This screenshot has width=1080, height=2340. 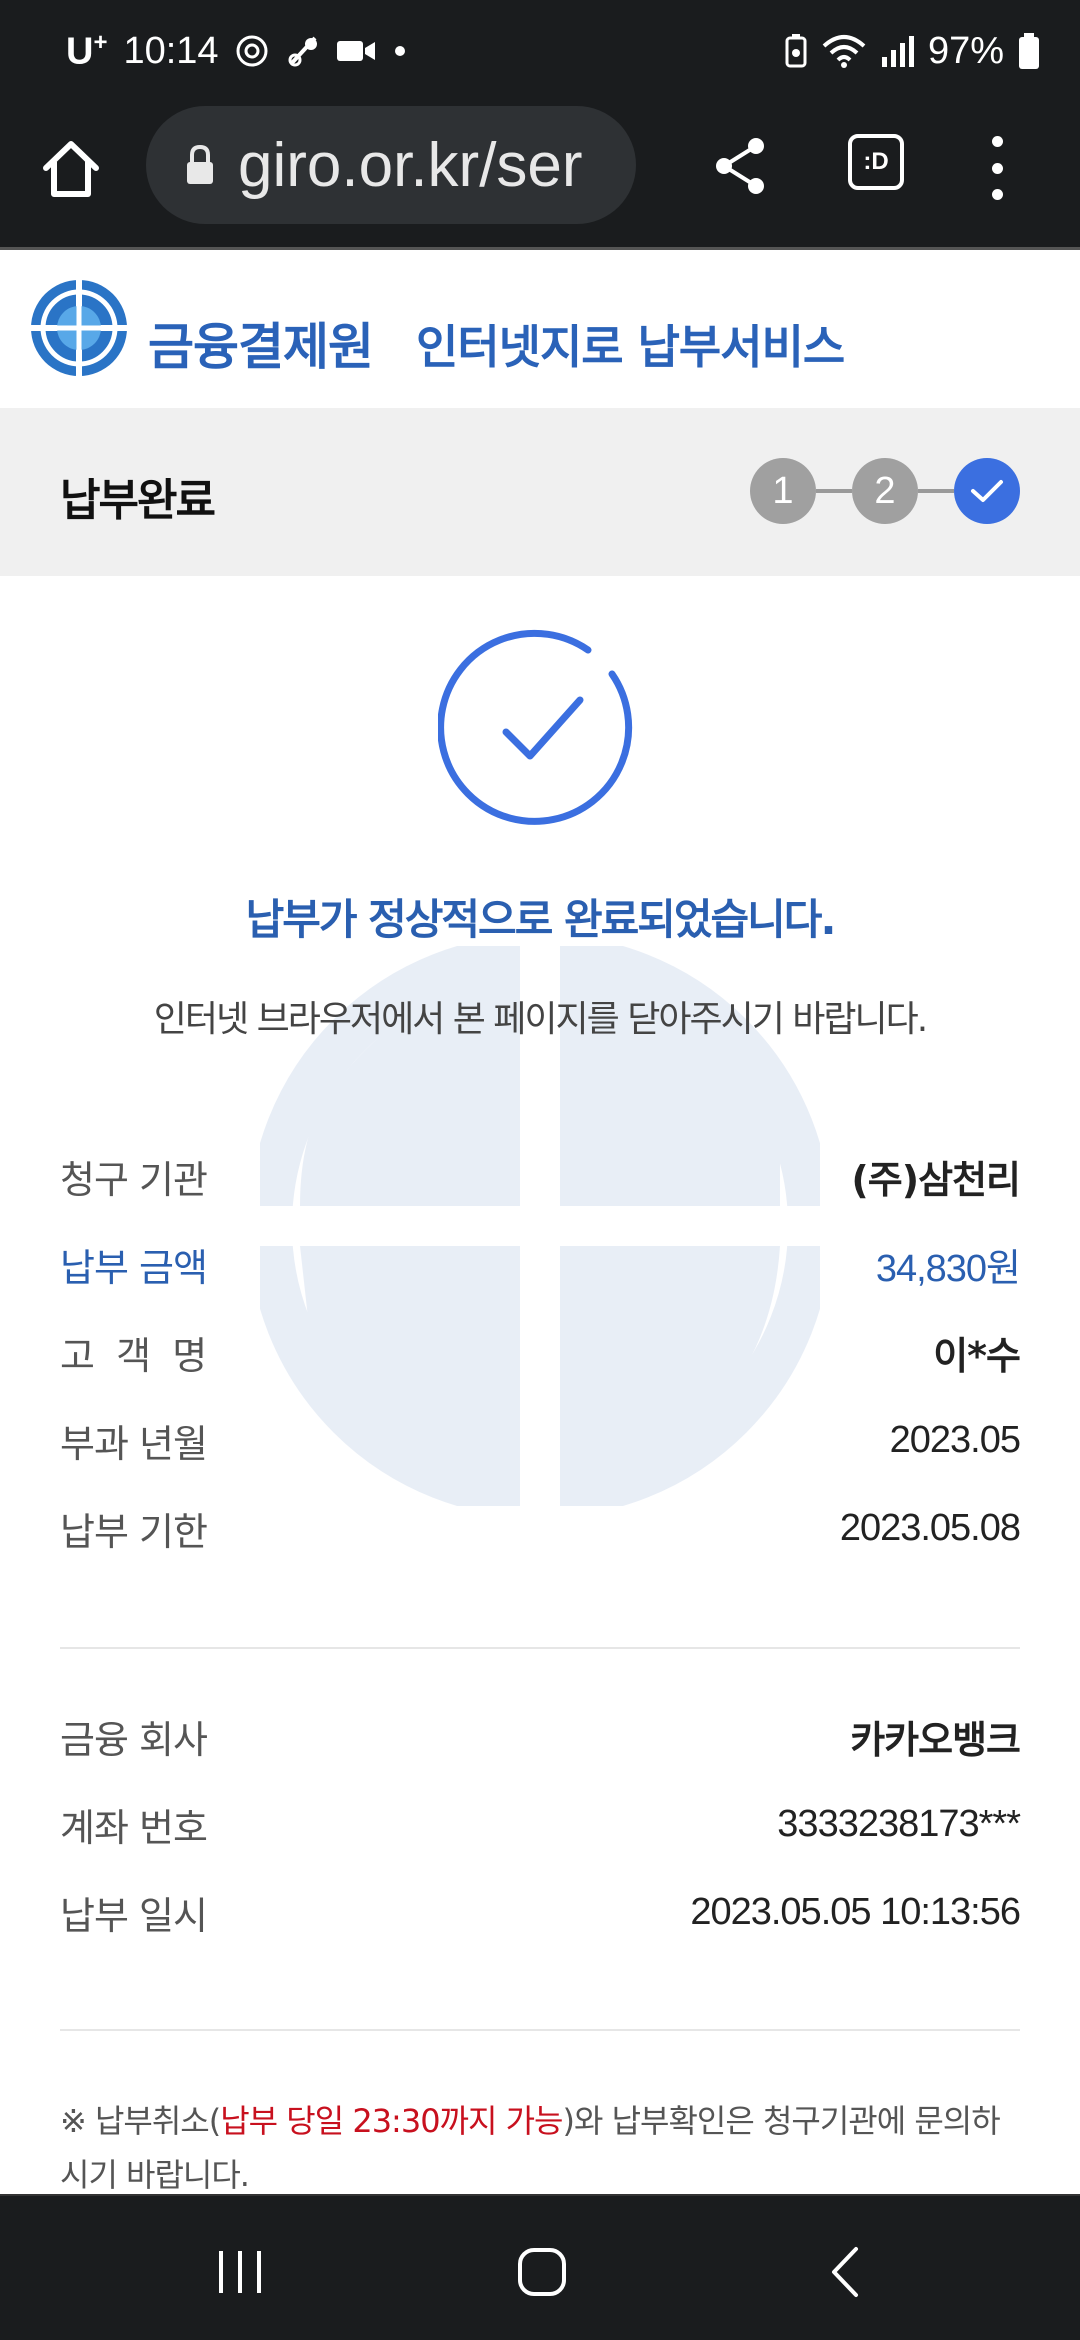 I want to click on status-bar: U+ 10:14 97%, so click(x=540, y=50).